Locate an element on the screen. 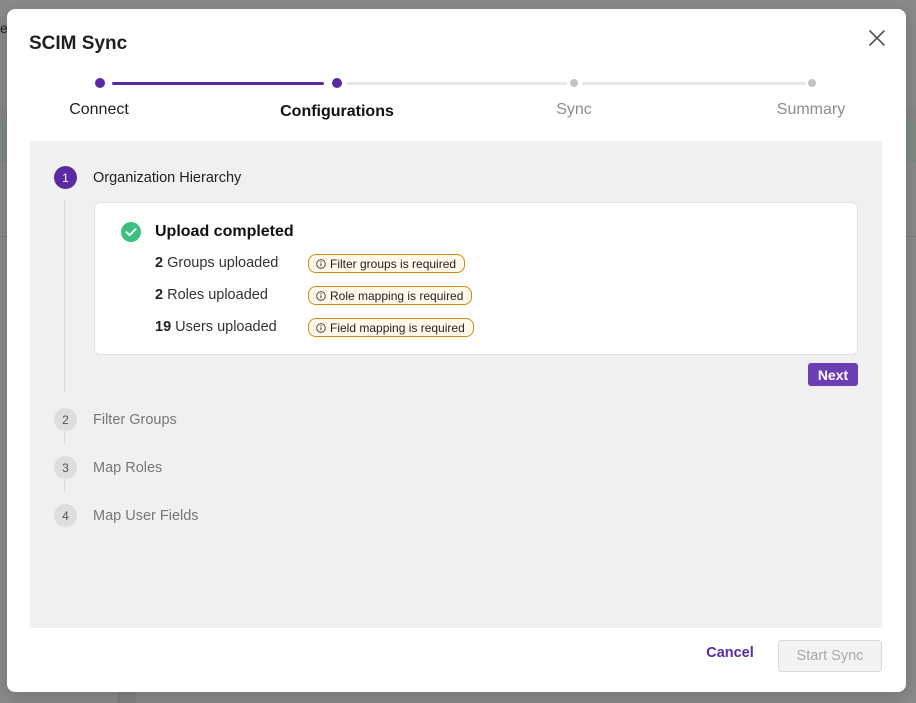 The width and height of the screenshot is (916, 703). step-label-summary: Summary is located at coordinates (811, 109).